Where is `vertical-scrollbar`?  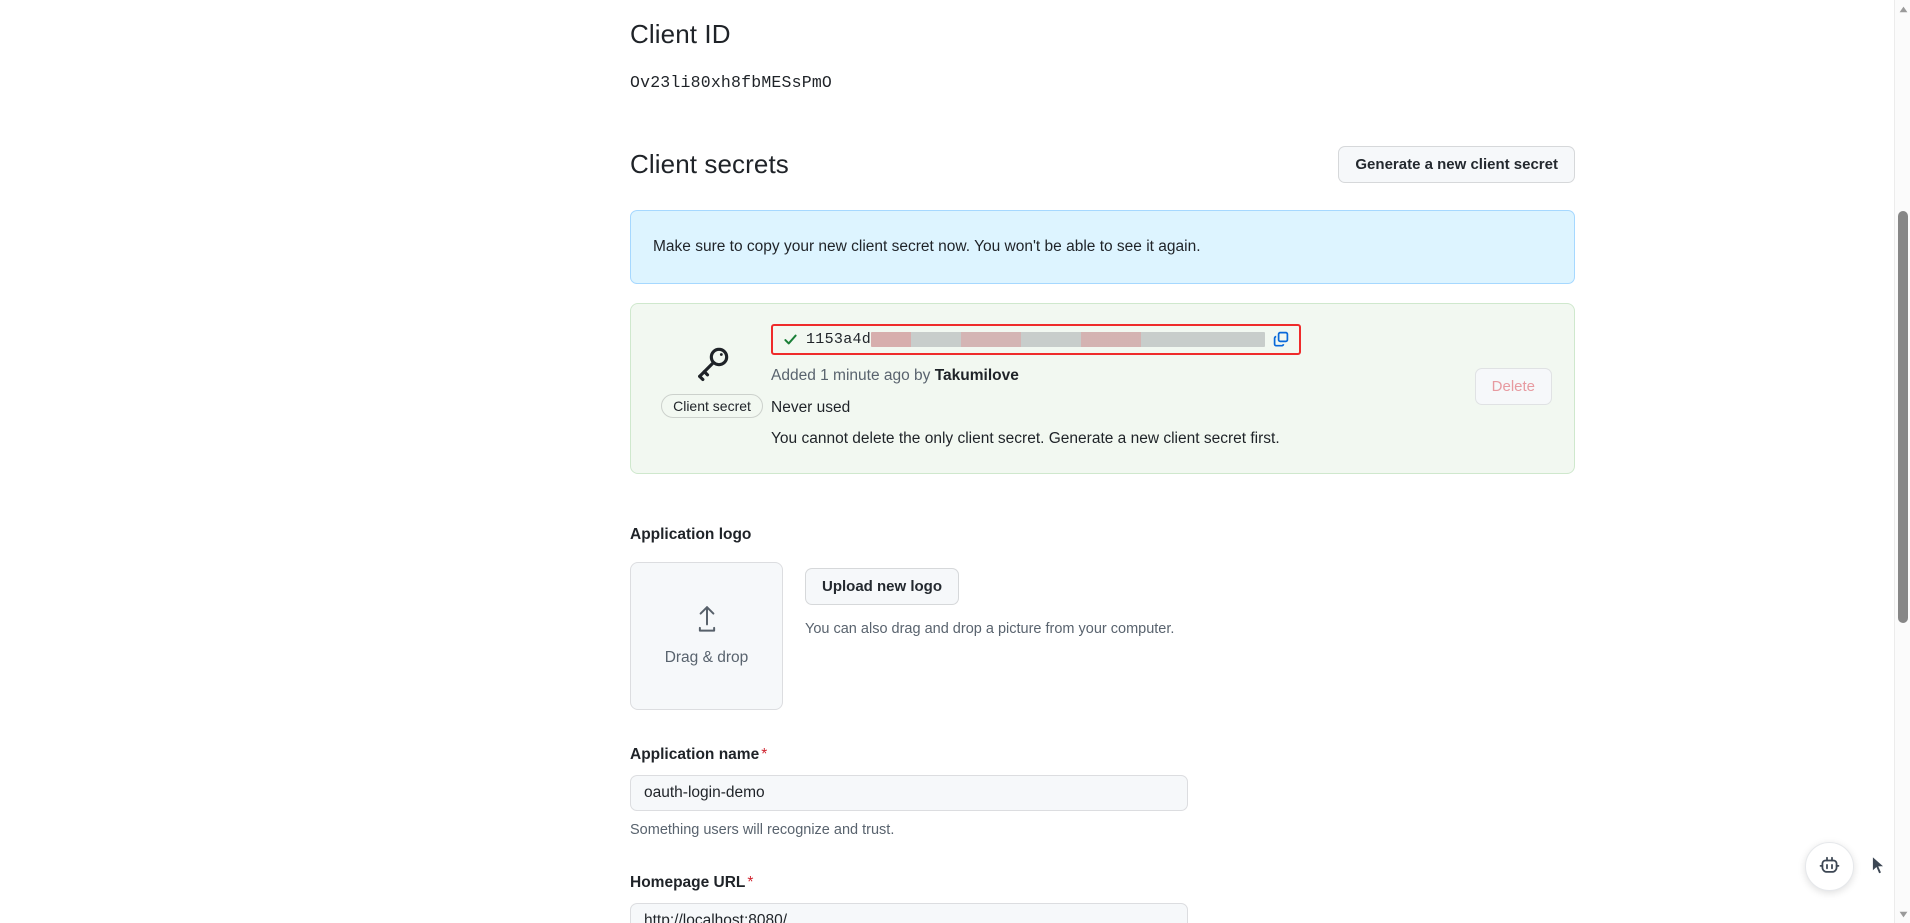
vertical-scrollbar is located at coordinates (1902, 461).